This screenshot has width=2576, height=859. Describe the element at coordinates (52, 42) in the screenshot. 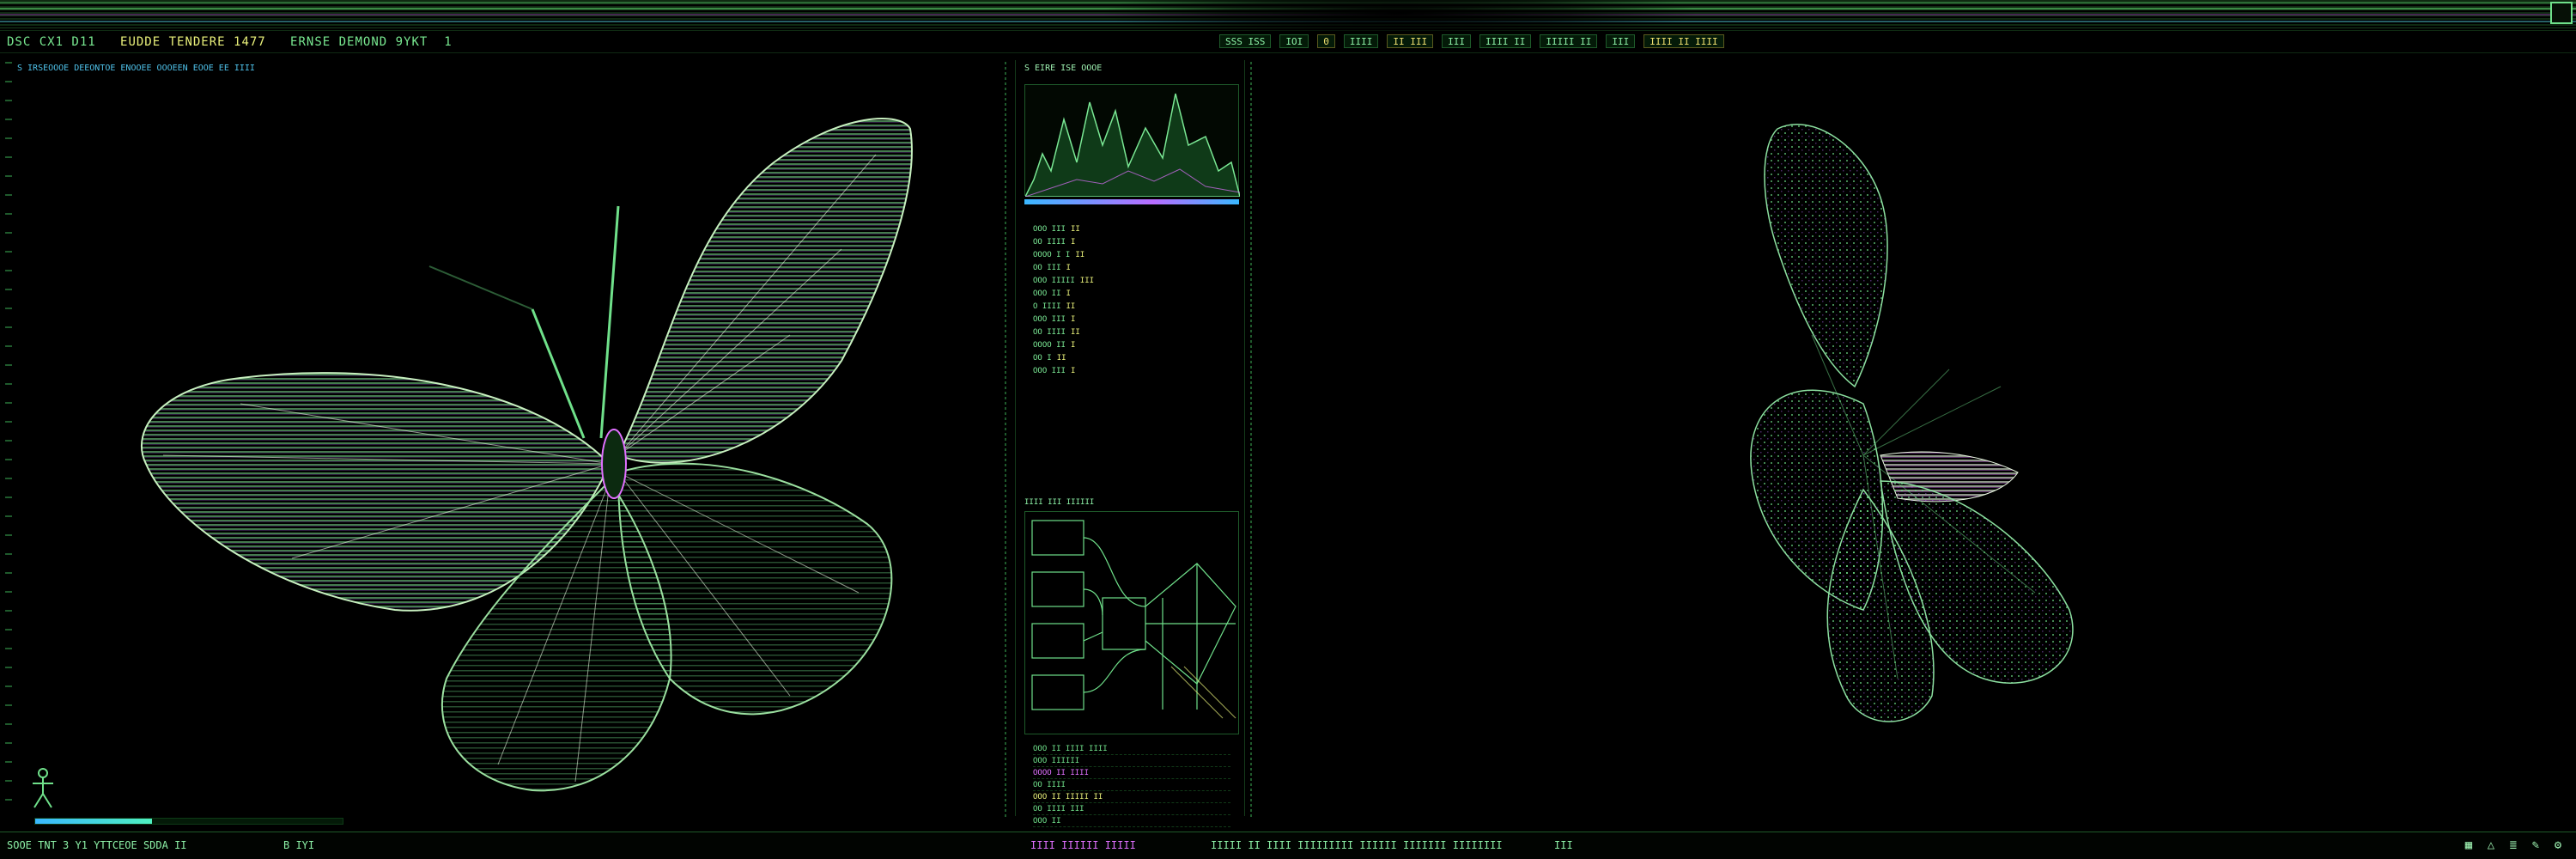

I see `title-segment: DSC CX1 D11` at that location.